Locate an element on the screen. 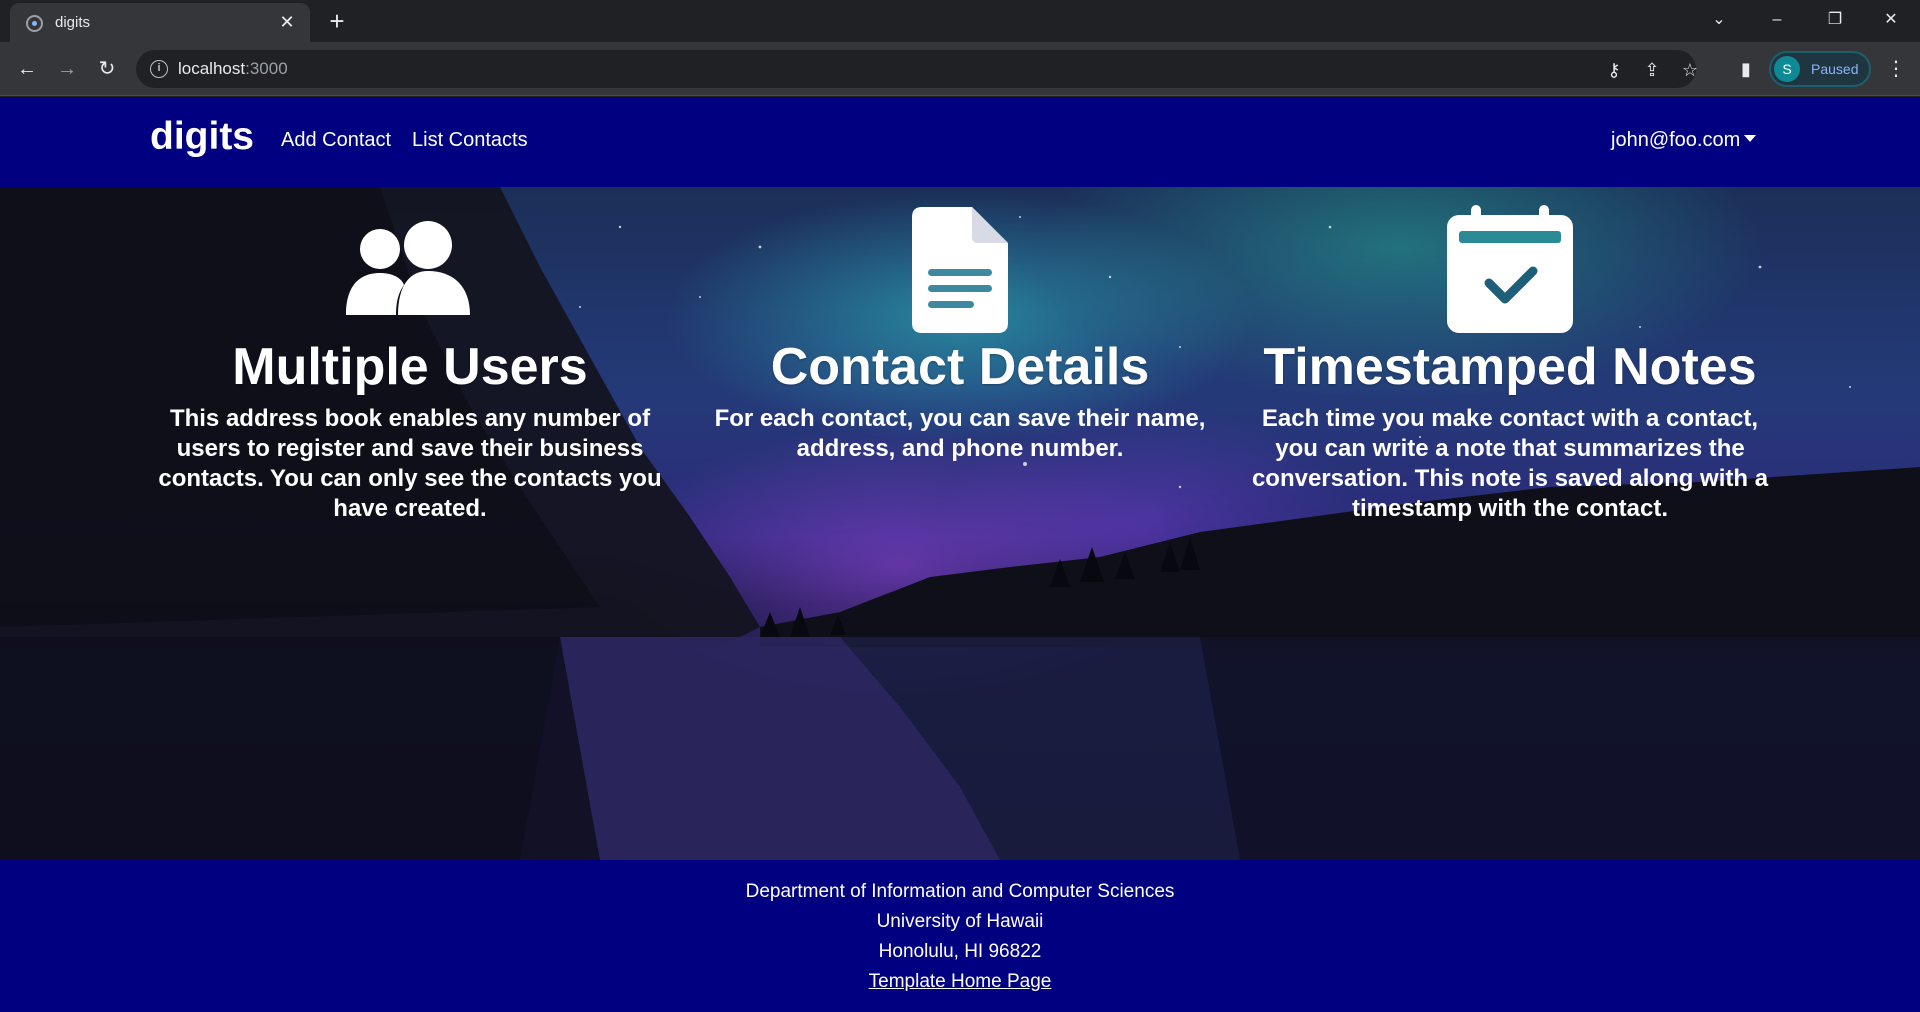 The width and height of the screenshot is (1920, 1012). back-button: ← is located at coordinates (27, 69).